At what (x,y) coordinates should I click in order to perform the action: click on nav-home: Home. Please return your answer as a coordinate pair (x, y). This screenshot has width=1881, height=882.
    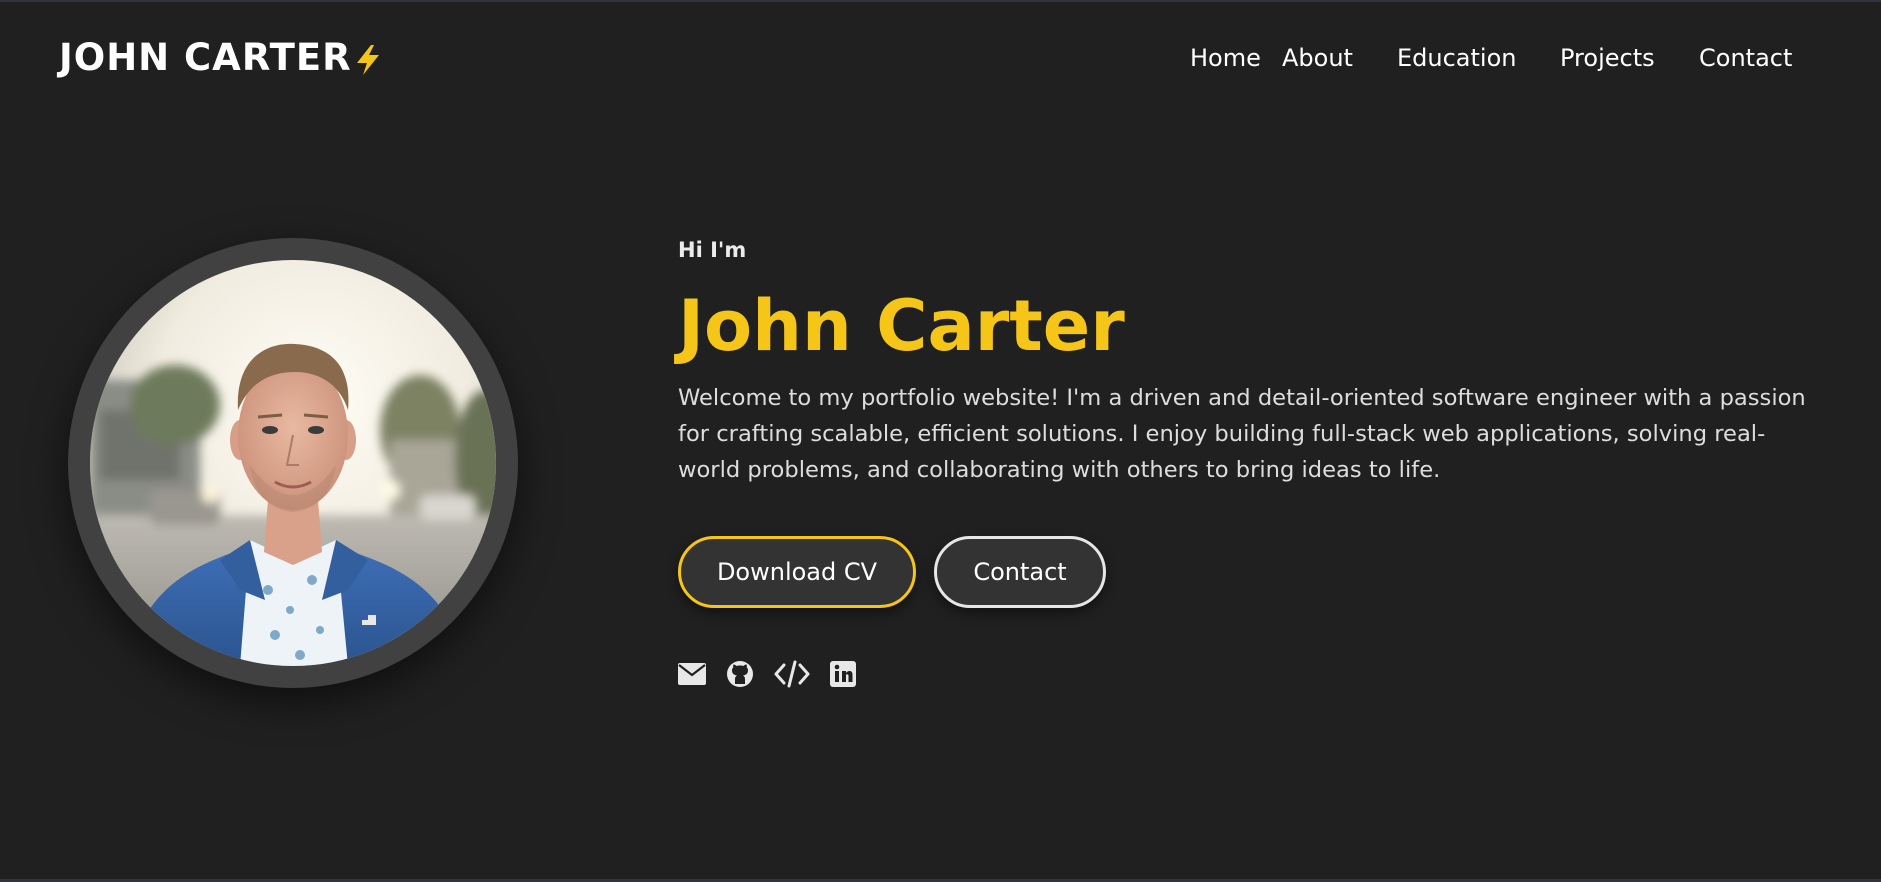
    Looking at the image, I should click on (1225, 58).